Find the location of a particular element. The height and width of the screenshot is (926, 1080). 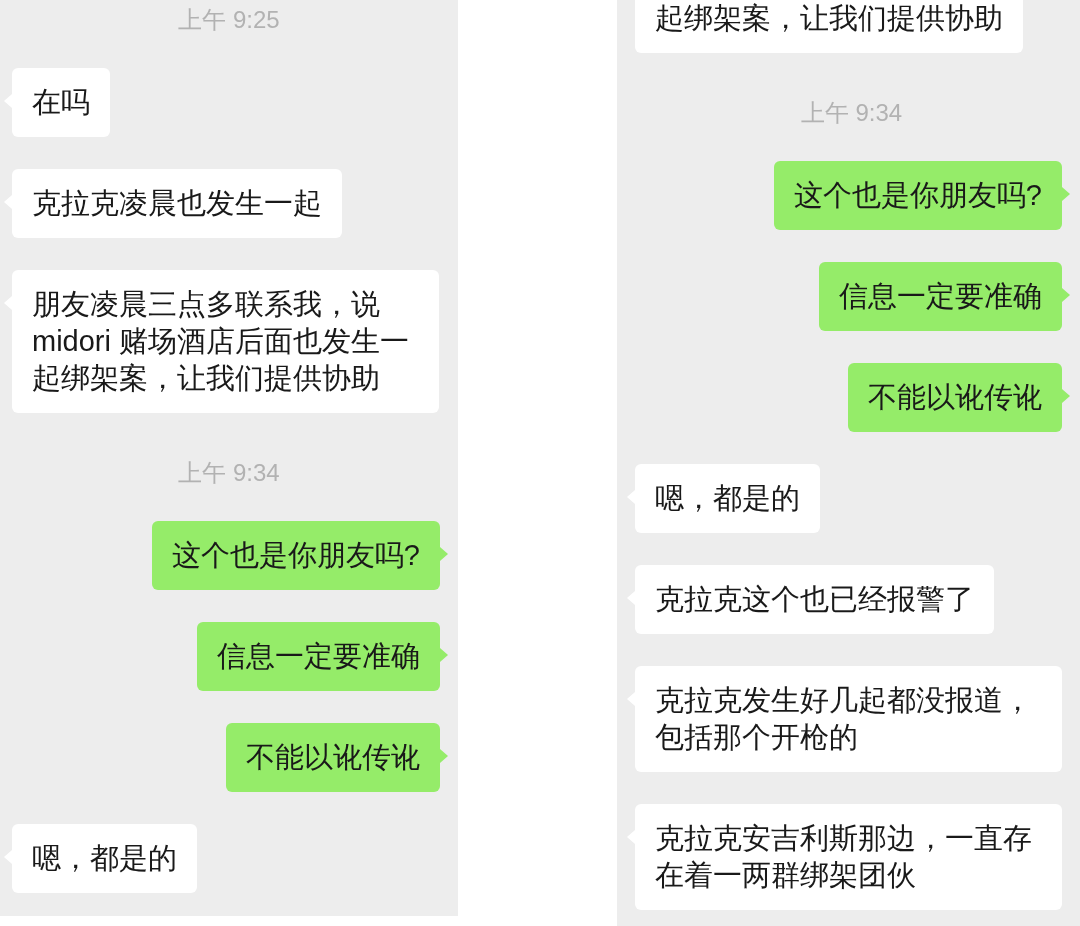

message-bubble: 克拉克这个也已经报警了 is located at coordinates (814, 599).